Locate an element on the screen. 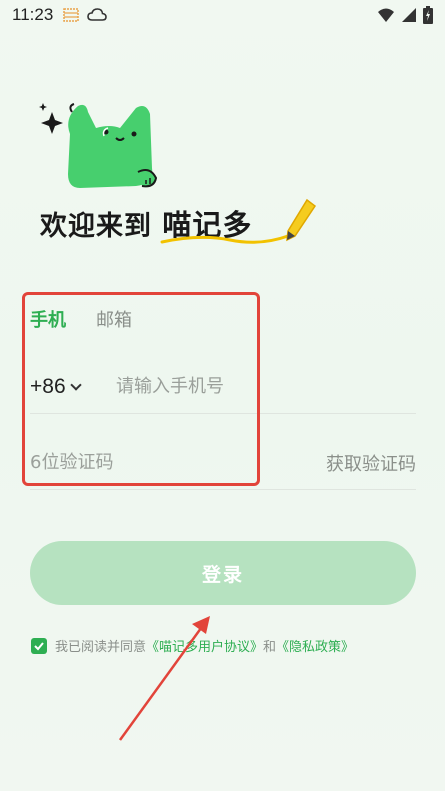 The image size is (445, 791). calendar-grid-icon is located at coordinates (71, 15).